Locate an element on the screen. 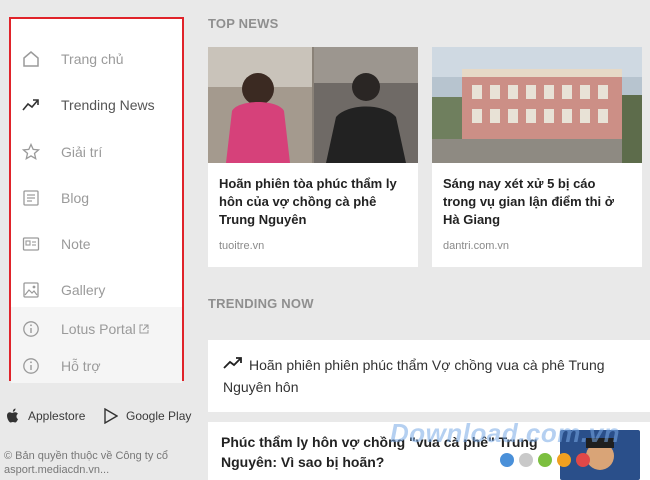 This screenshot has width=650, height=480. sidebar-item-lotus-portal: Lotus Portal is located at coordinates (96, 329).